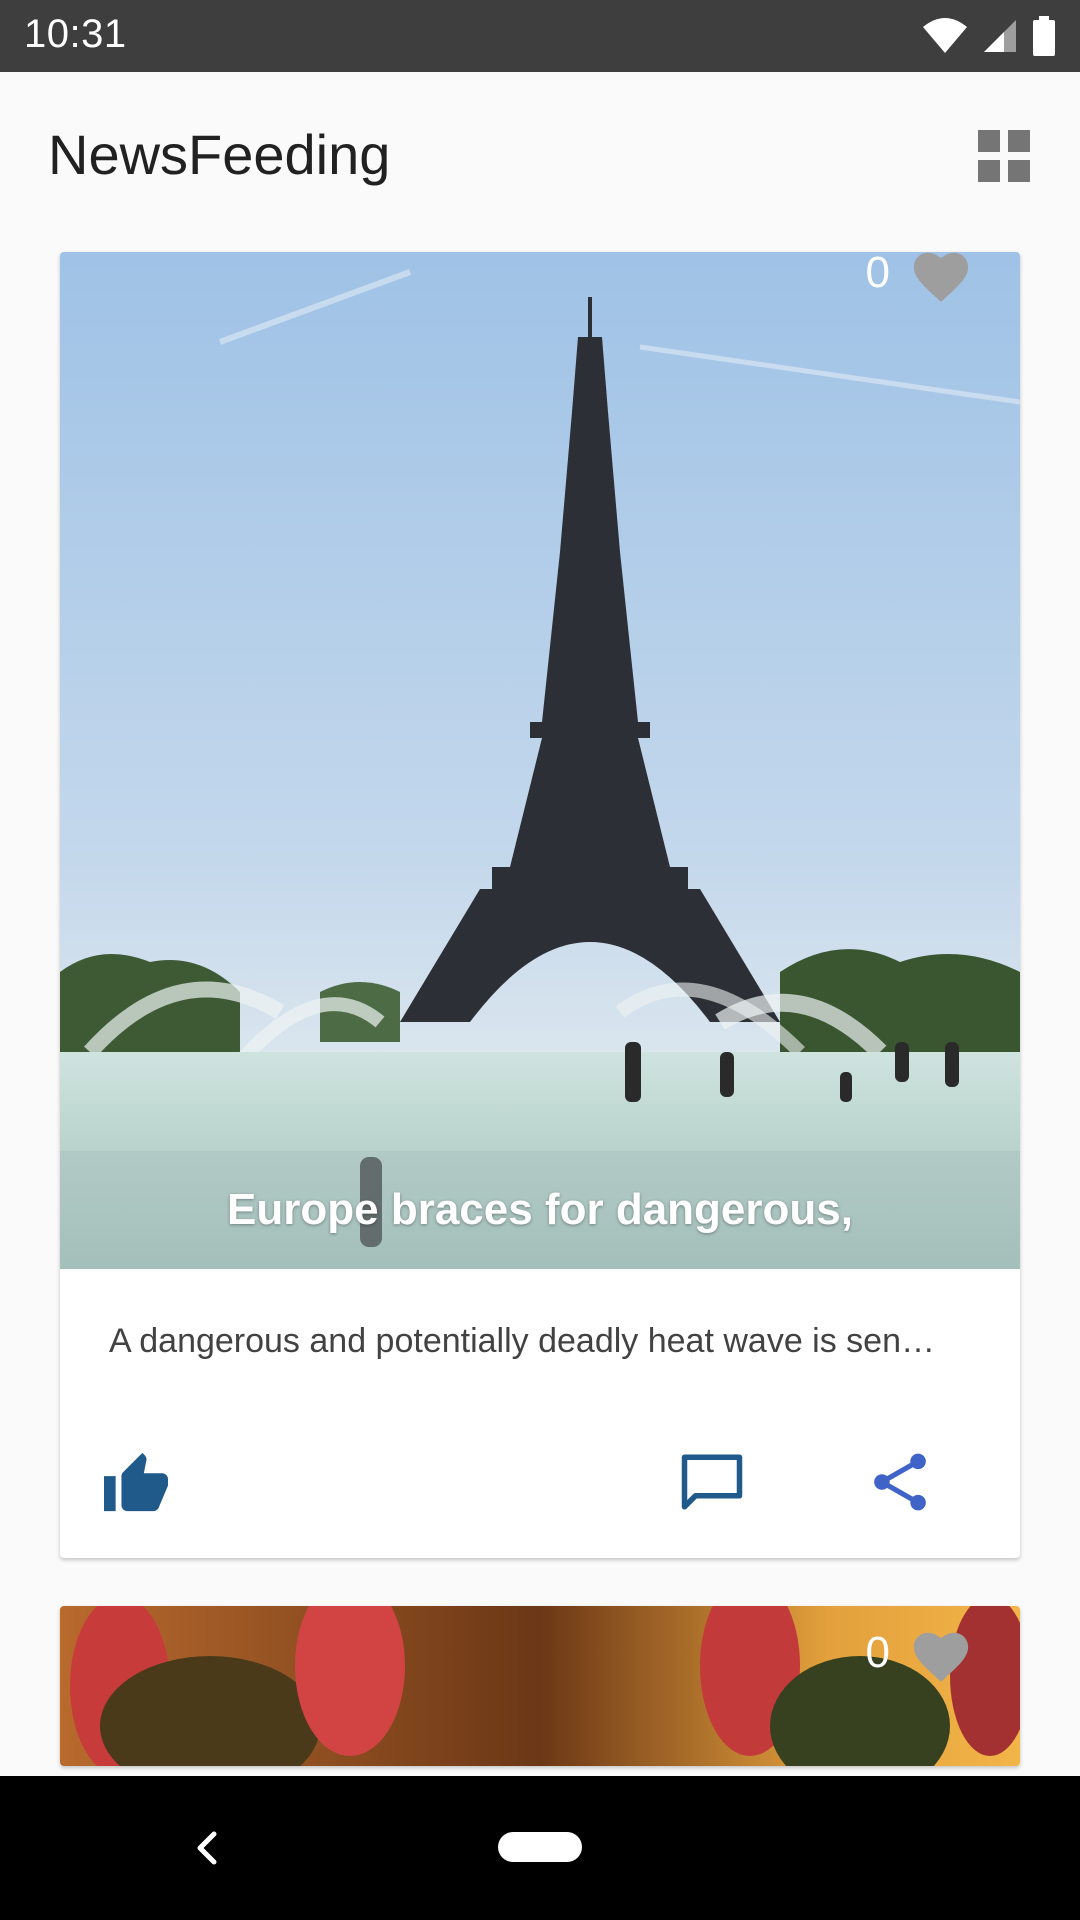 This screenshot has width=1080, height=1920. I want to click on app-title: NewsFeeding, so click(219, 154).